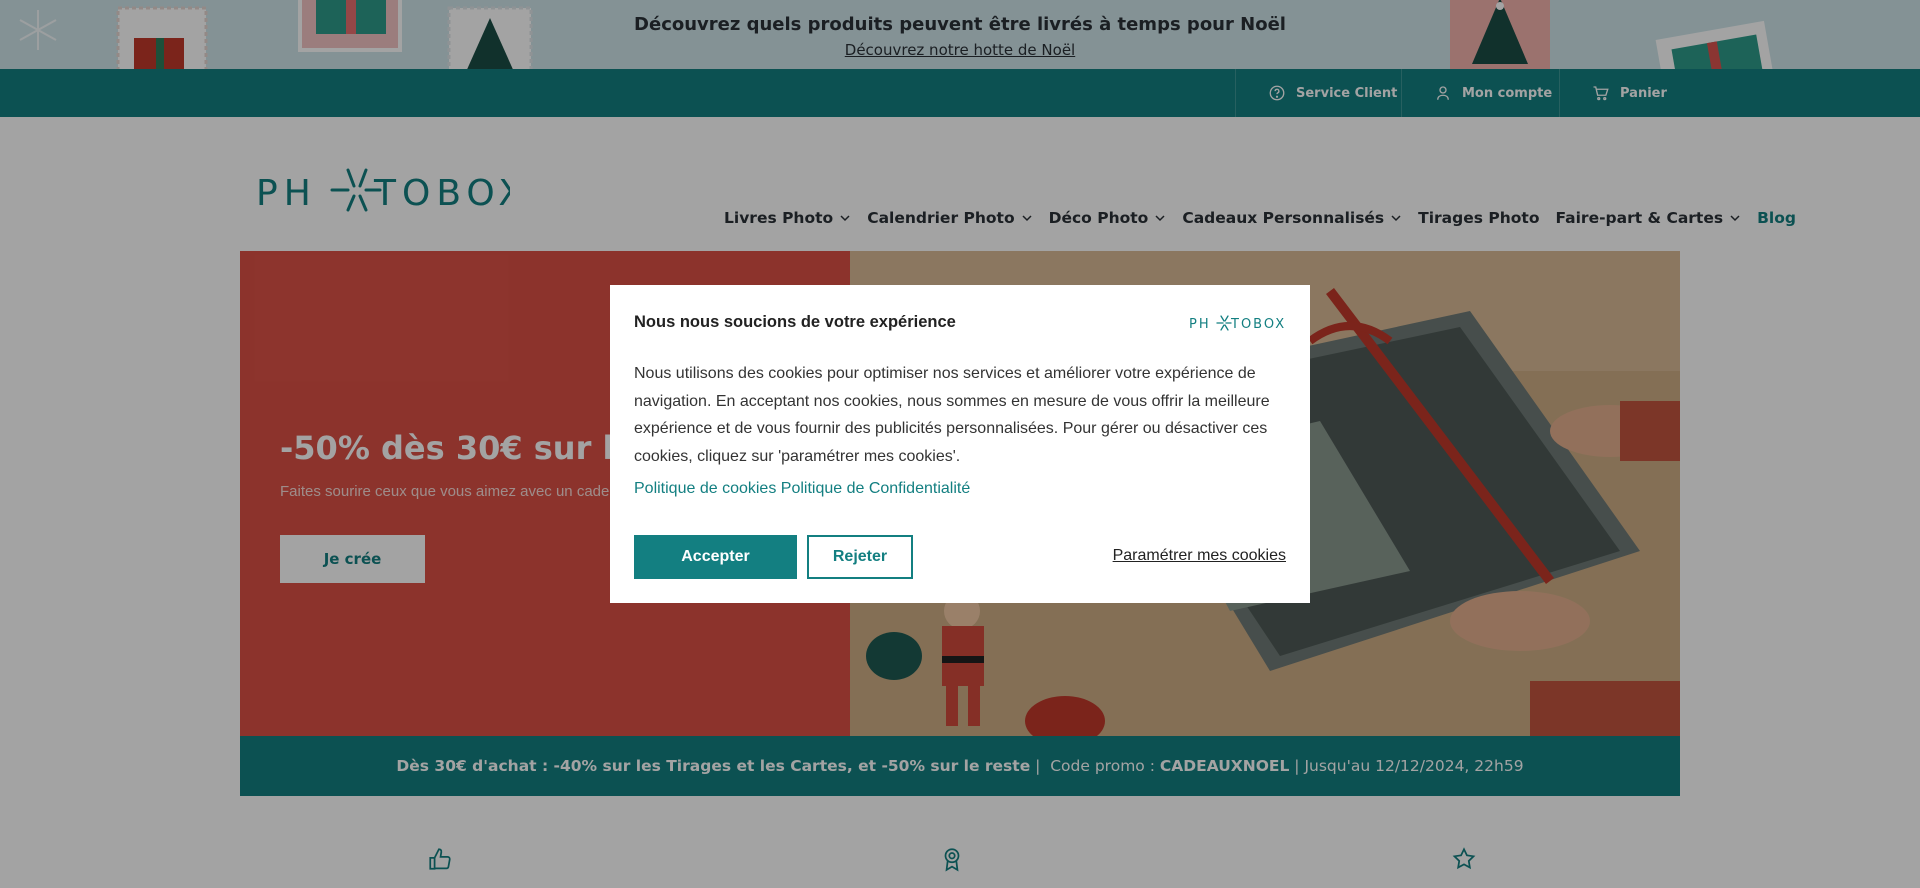 This screenshot has width=1920, height=888. What do you see at coordinates (705, 488) in the screenshot?
I see `cookie-policy-link: Politique de cookies` at bounding box center [705, 488].